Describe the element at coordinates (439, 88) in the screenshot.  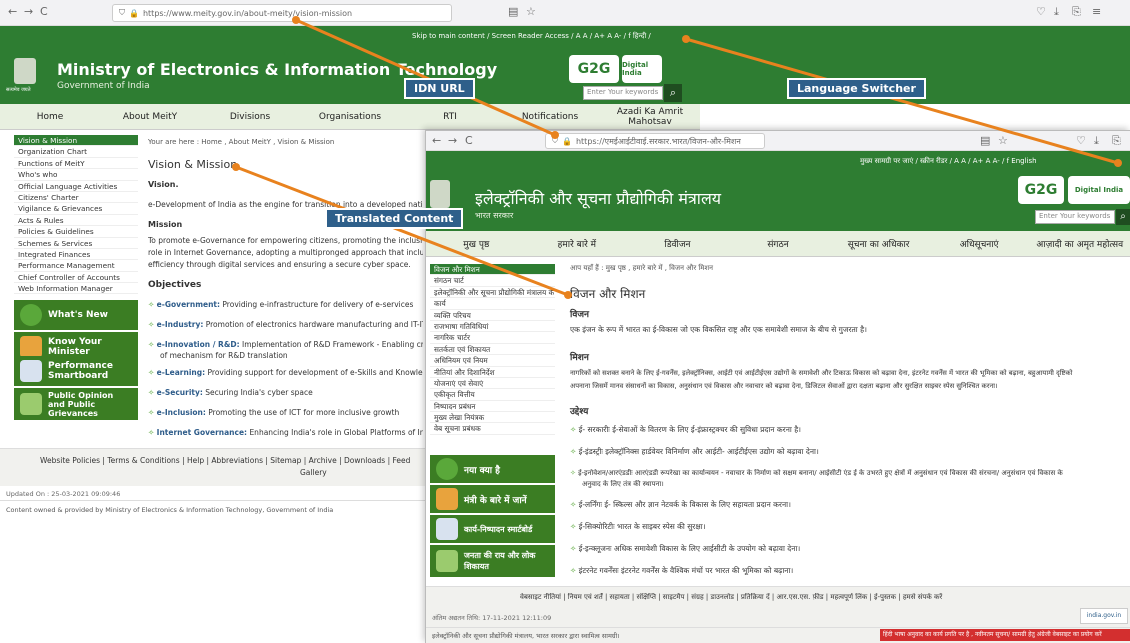
I see `idn-url-callout: IDN URL` at that location.